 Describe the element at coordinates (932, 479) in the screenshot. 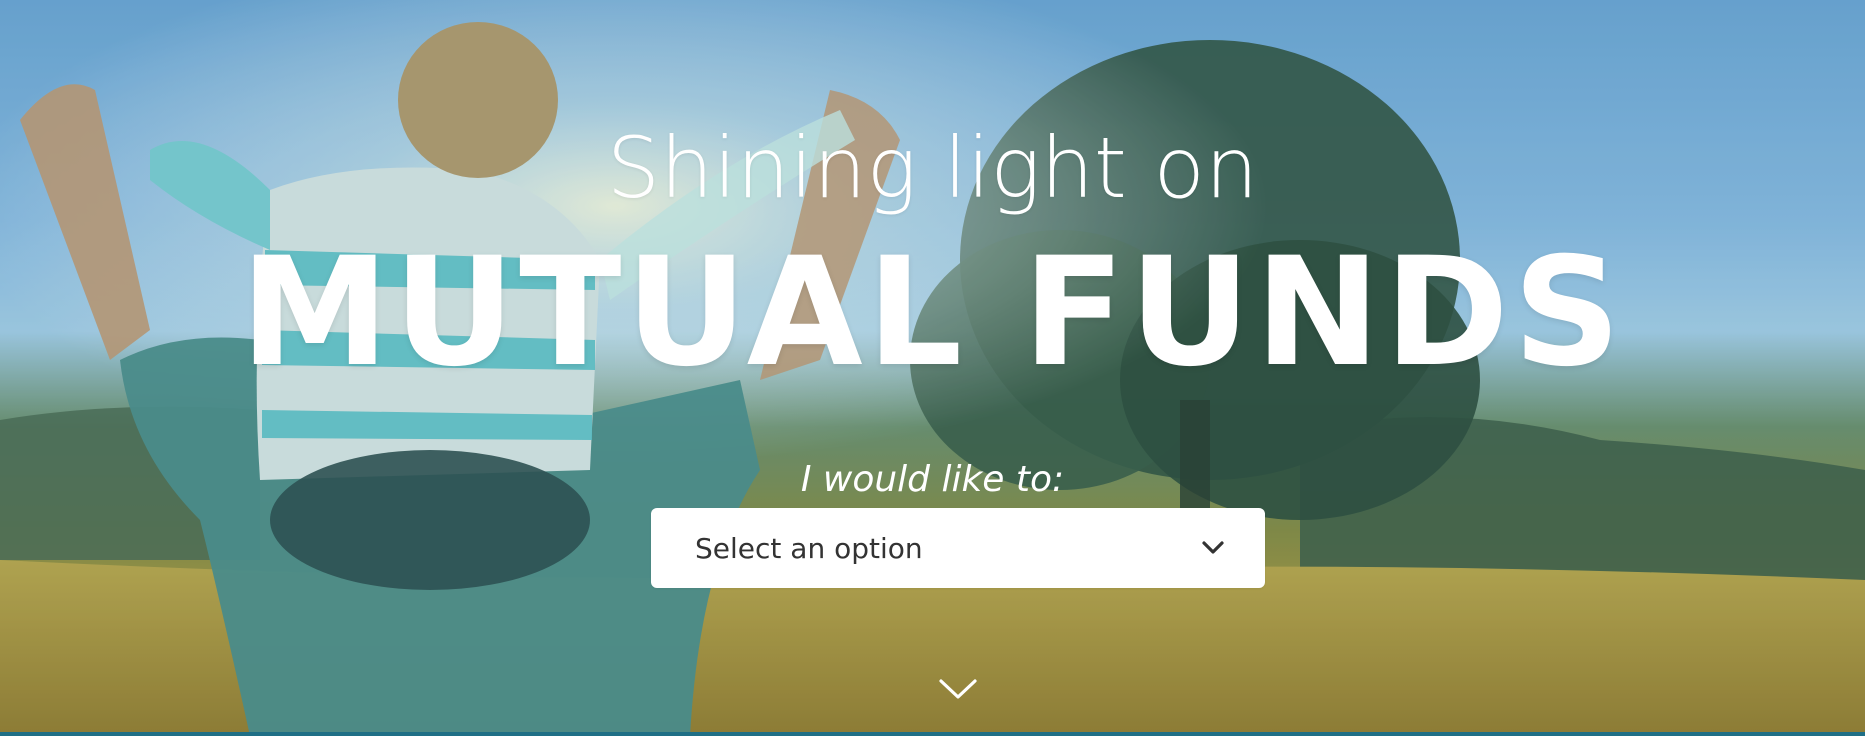

I see `intent-prompt-label: I would like to:` at that location.